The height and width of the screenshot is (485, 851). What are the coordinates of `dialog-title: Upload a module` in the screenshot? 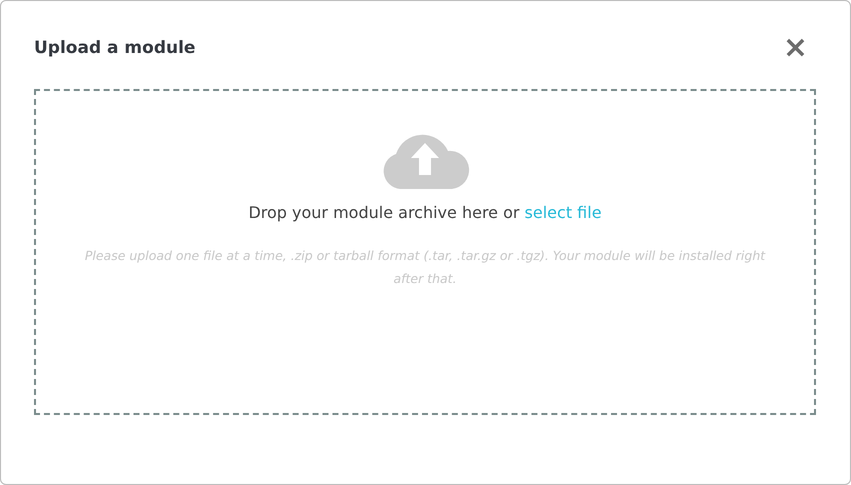 It's located at (115, 48).